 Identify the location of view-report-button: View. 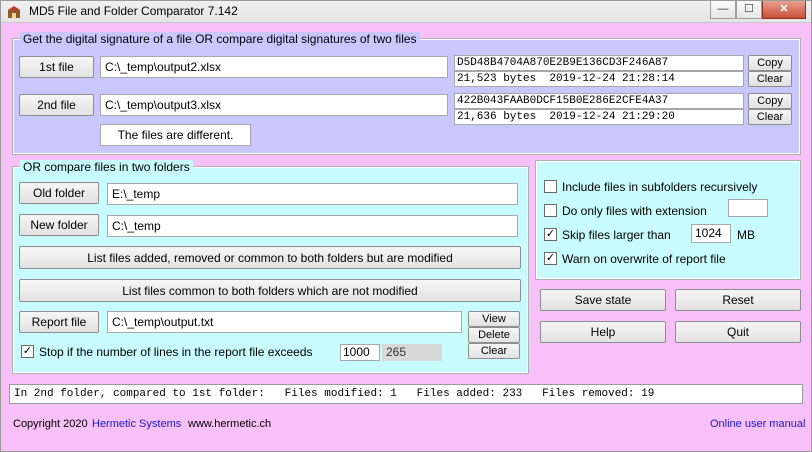
(494, 319).